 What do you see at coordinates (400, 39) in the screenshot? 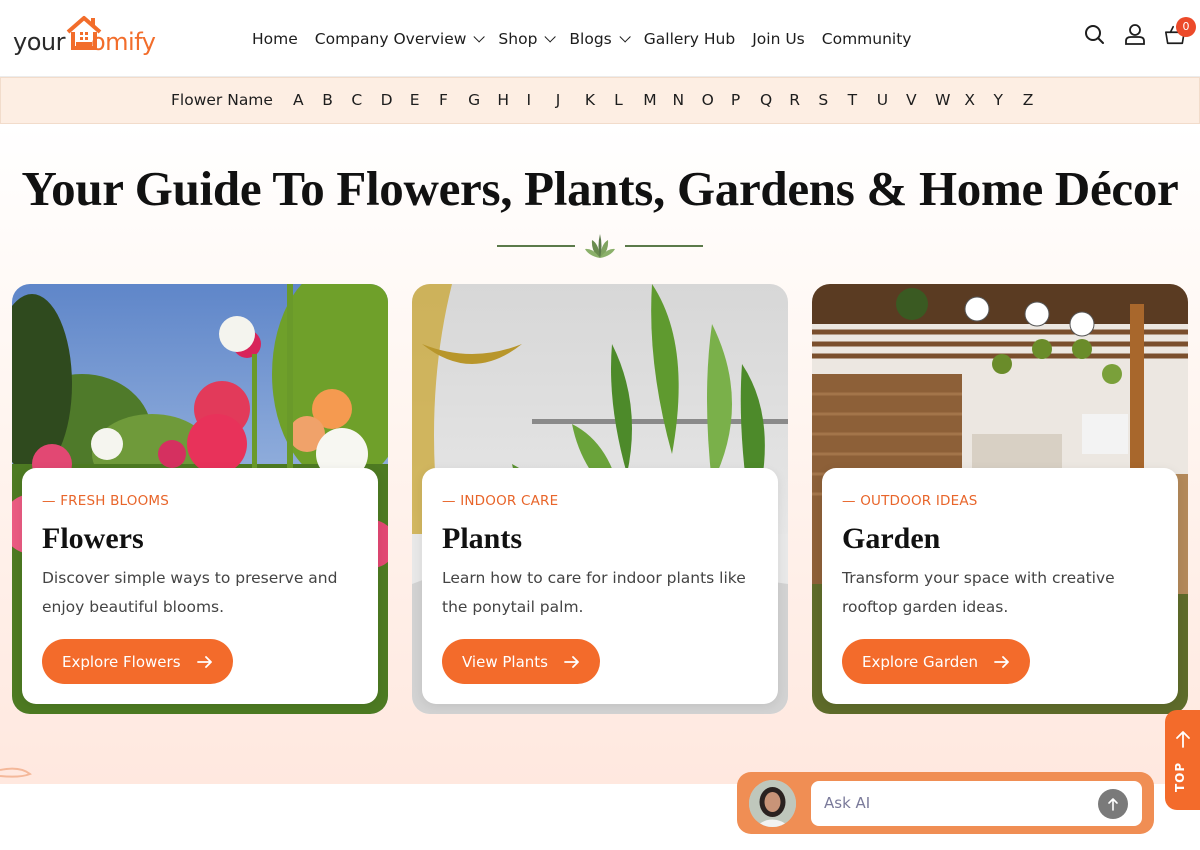
I see `nav-company-overview: Company Overview` at bounding box center [400, 39].